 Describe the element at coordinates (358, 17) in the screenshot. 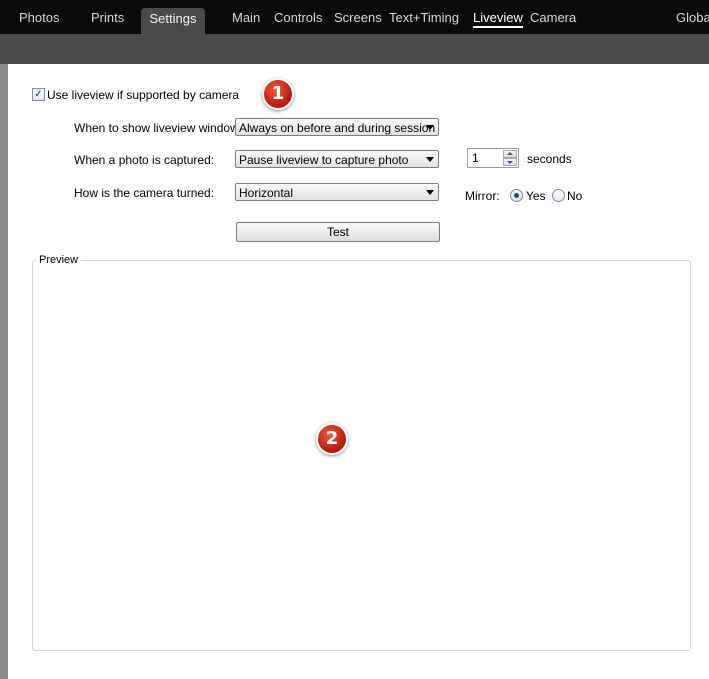

I see `subtab-screens: Screens` at that location.